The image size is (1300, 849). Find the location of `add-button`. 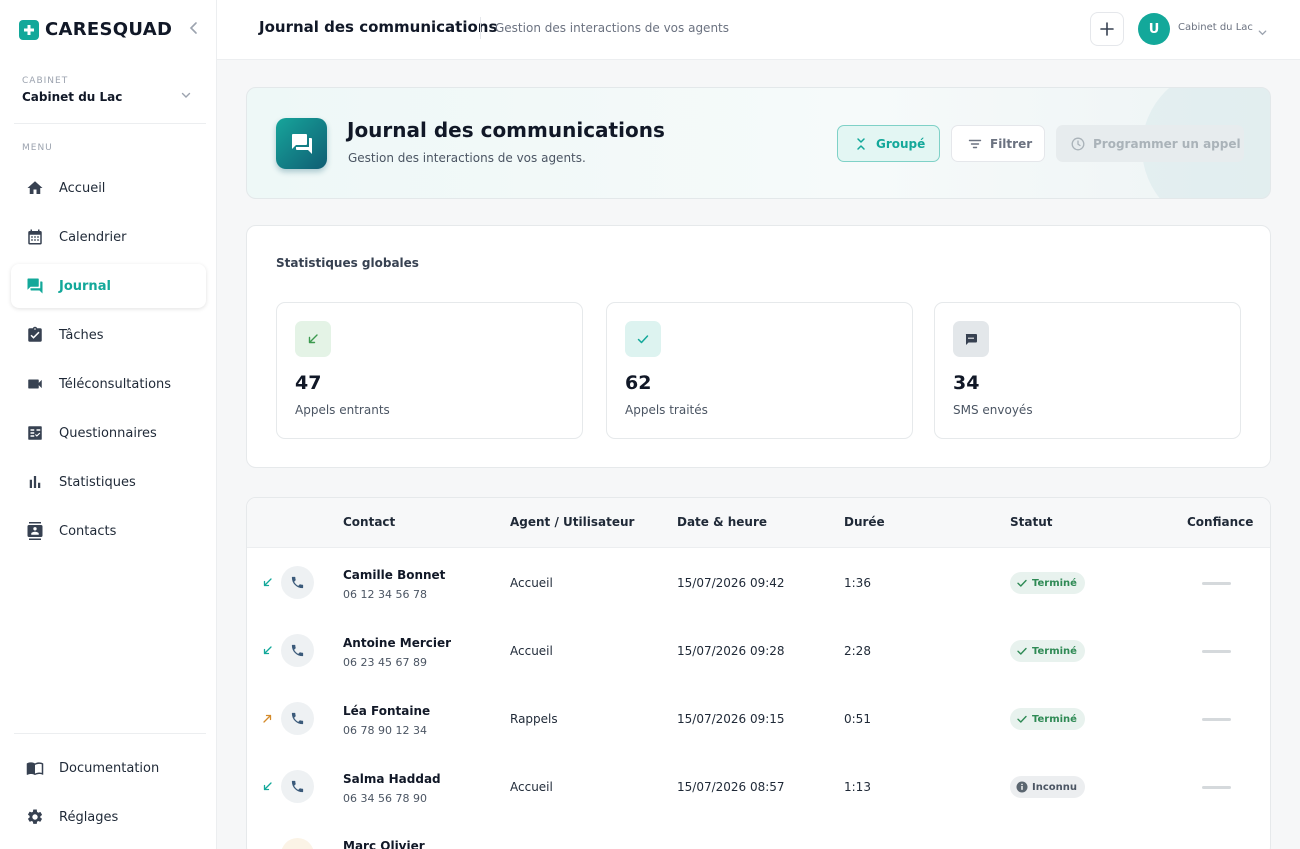

add-button is located at coordinates (1107, 29).